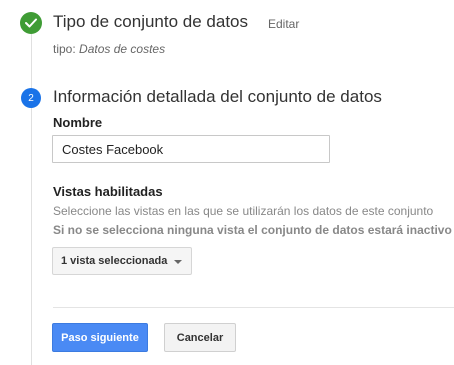 The width and height of the screenshot is (454, 365). I want to click on dataset-type-prefix: tipo:, so click(64, 49).